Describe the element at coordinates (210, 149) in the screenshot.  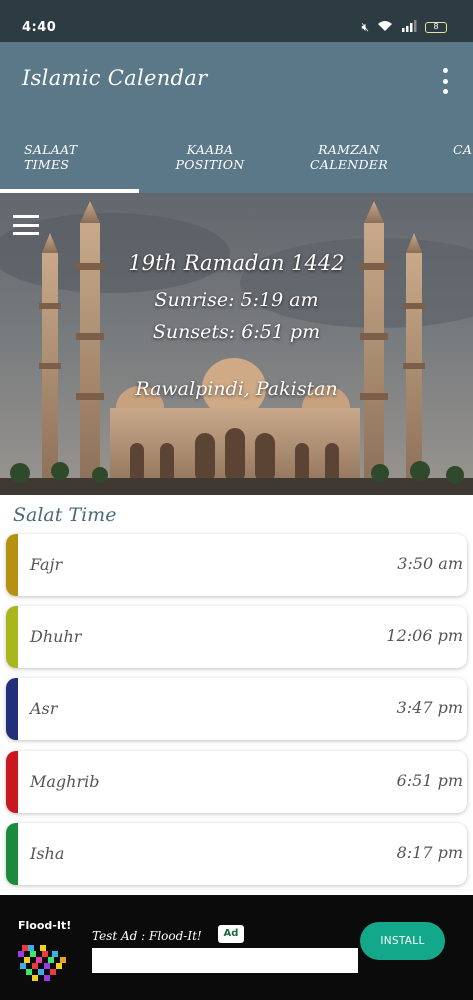
I see `tab-label: KAABA` at that location.